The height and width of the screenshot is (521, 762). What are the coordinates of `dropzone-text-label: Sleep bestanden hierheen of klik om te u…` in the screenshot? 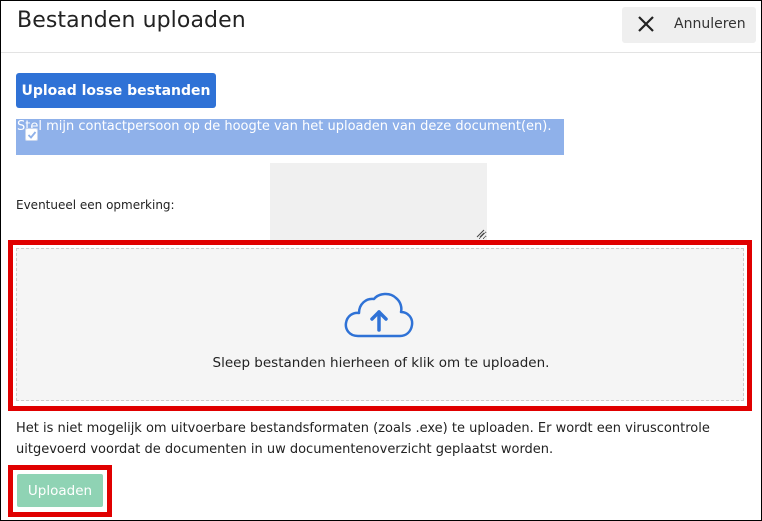 It's located at (381, 363).